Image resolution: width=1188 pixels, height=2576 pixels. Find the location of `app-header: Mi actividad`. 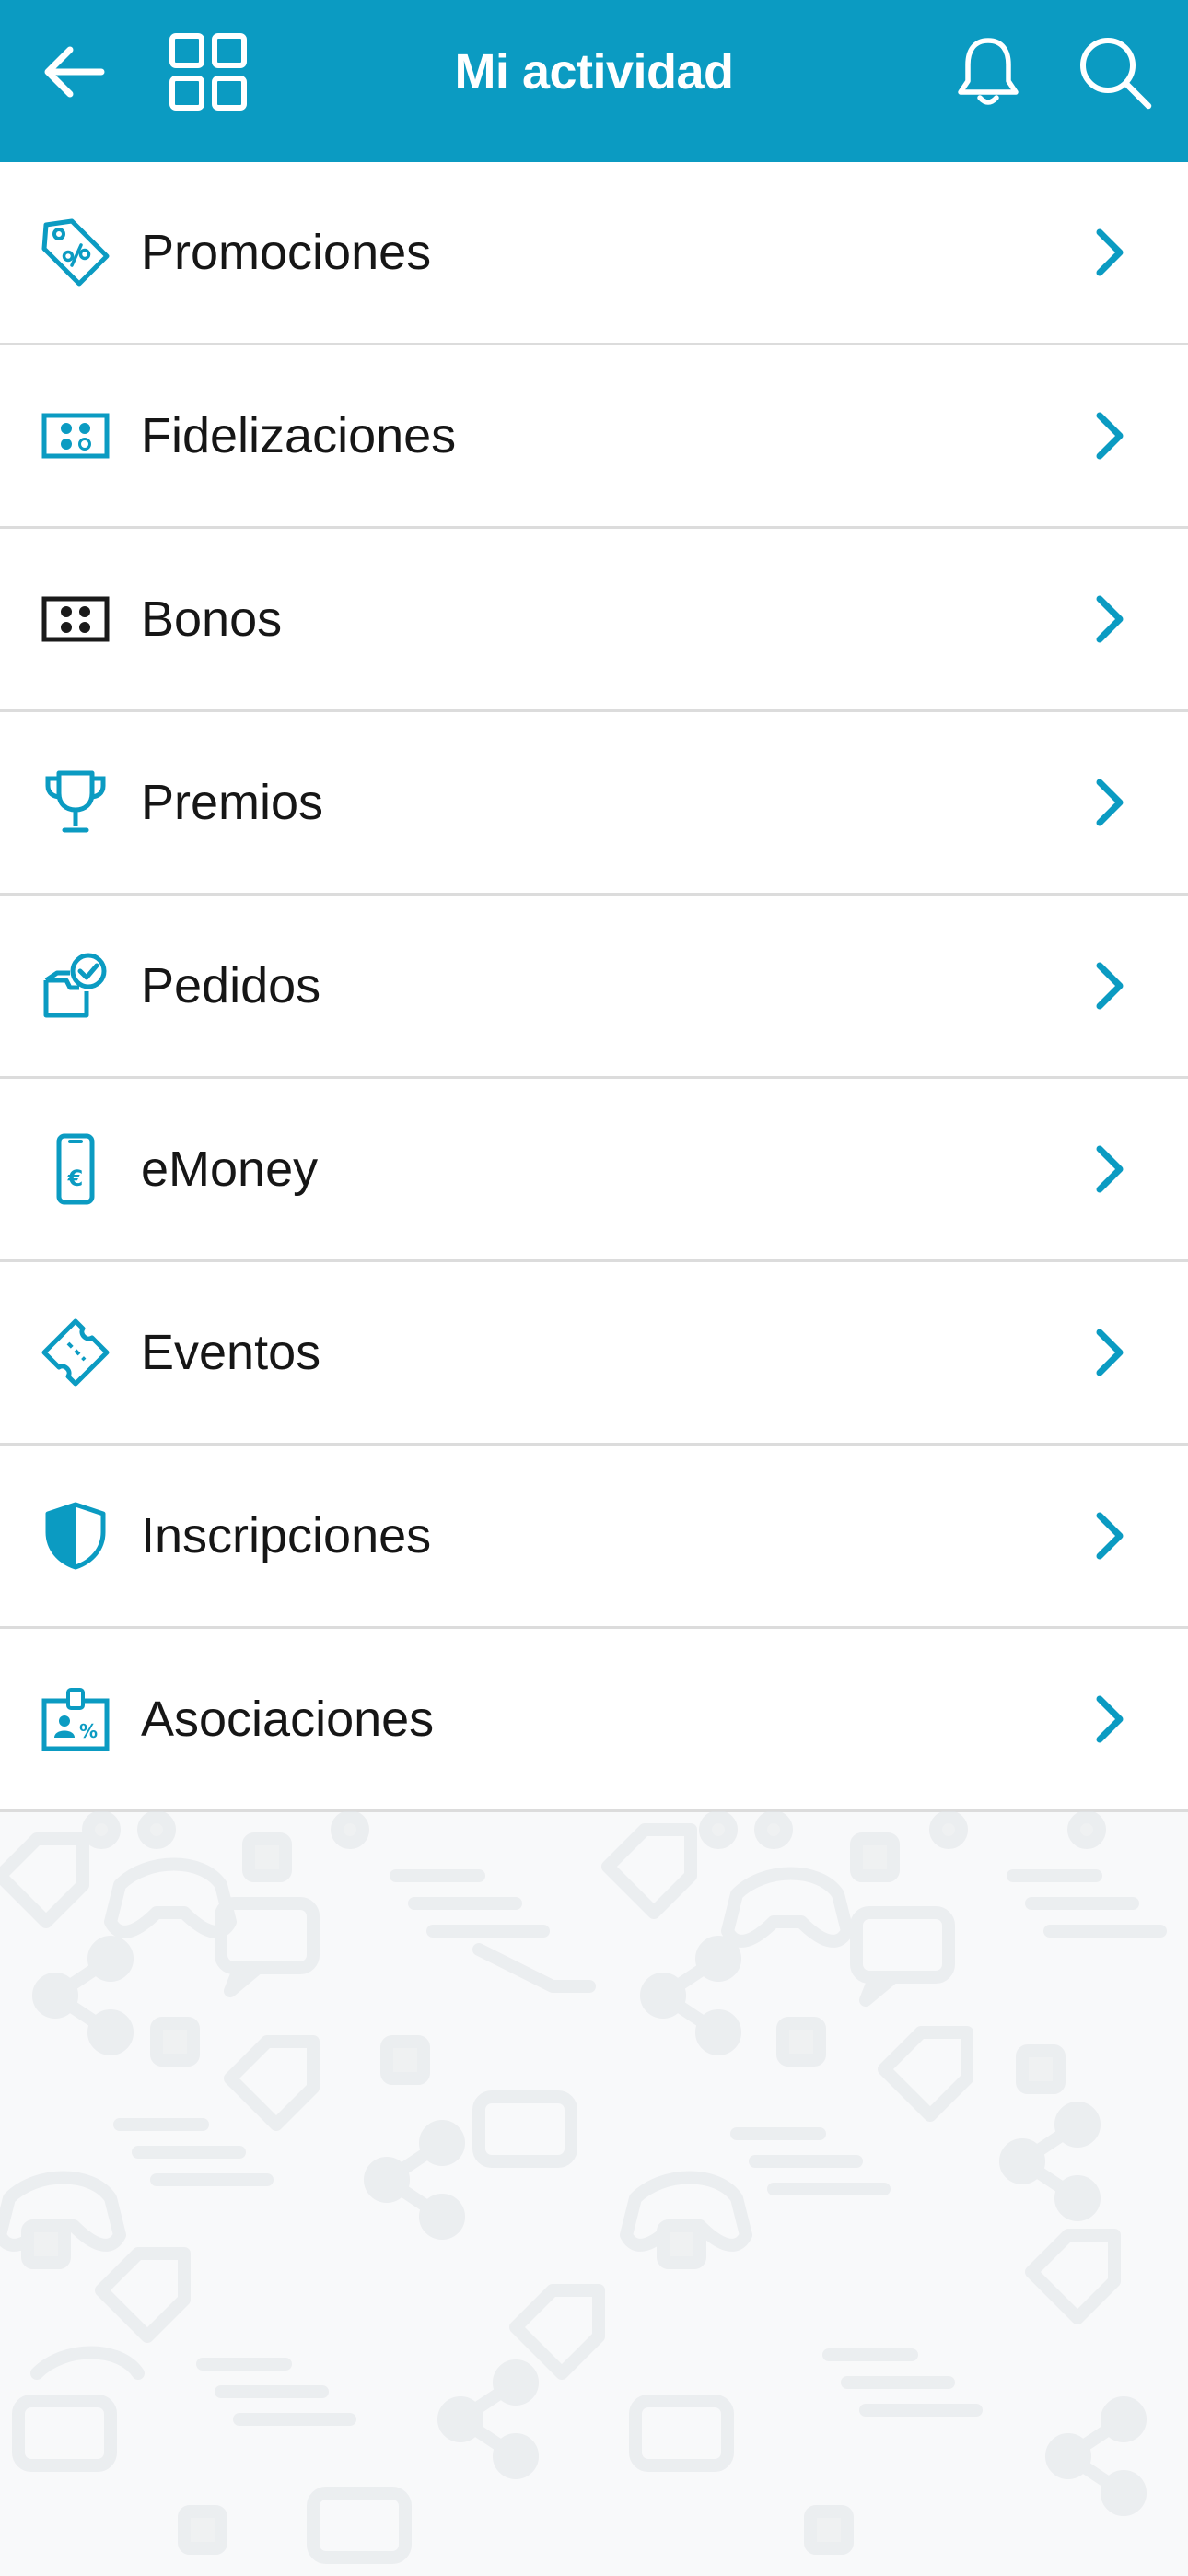

app-header: Mi actividad is located at coordinates (594, 81).